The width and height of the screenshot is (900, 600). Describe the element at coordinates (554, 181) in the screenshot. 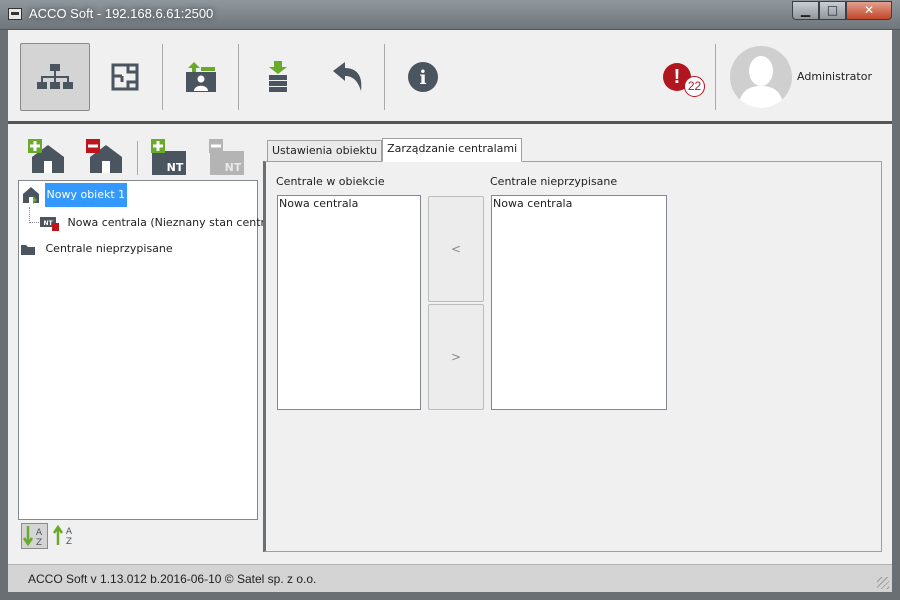

I see `unassigned-centrals-label: Centrale nieprzypisane` at that location.